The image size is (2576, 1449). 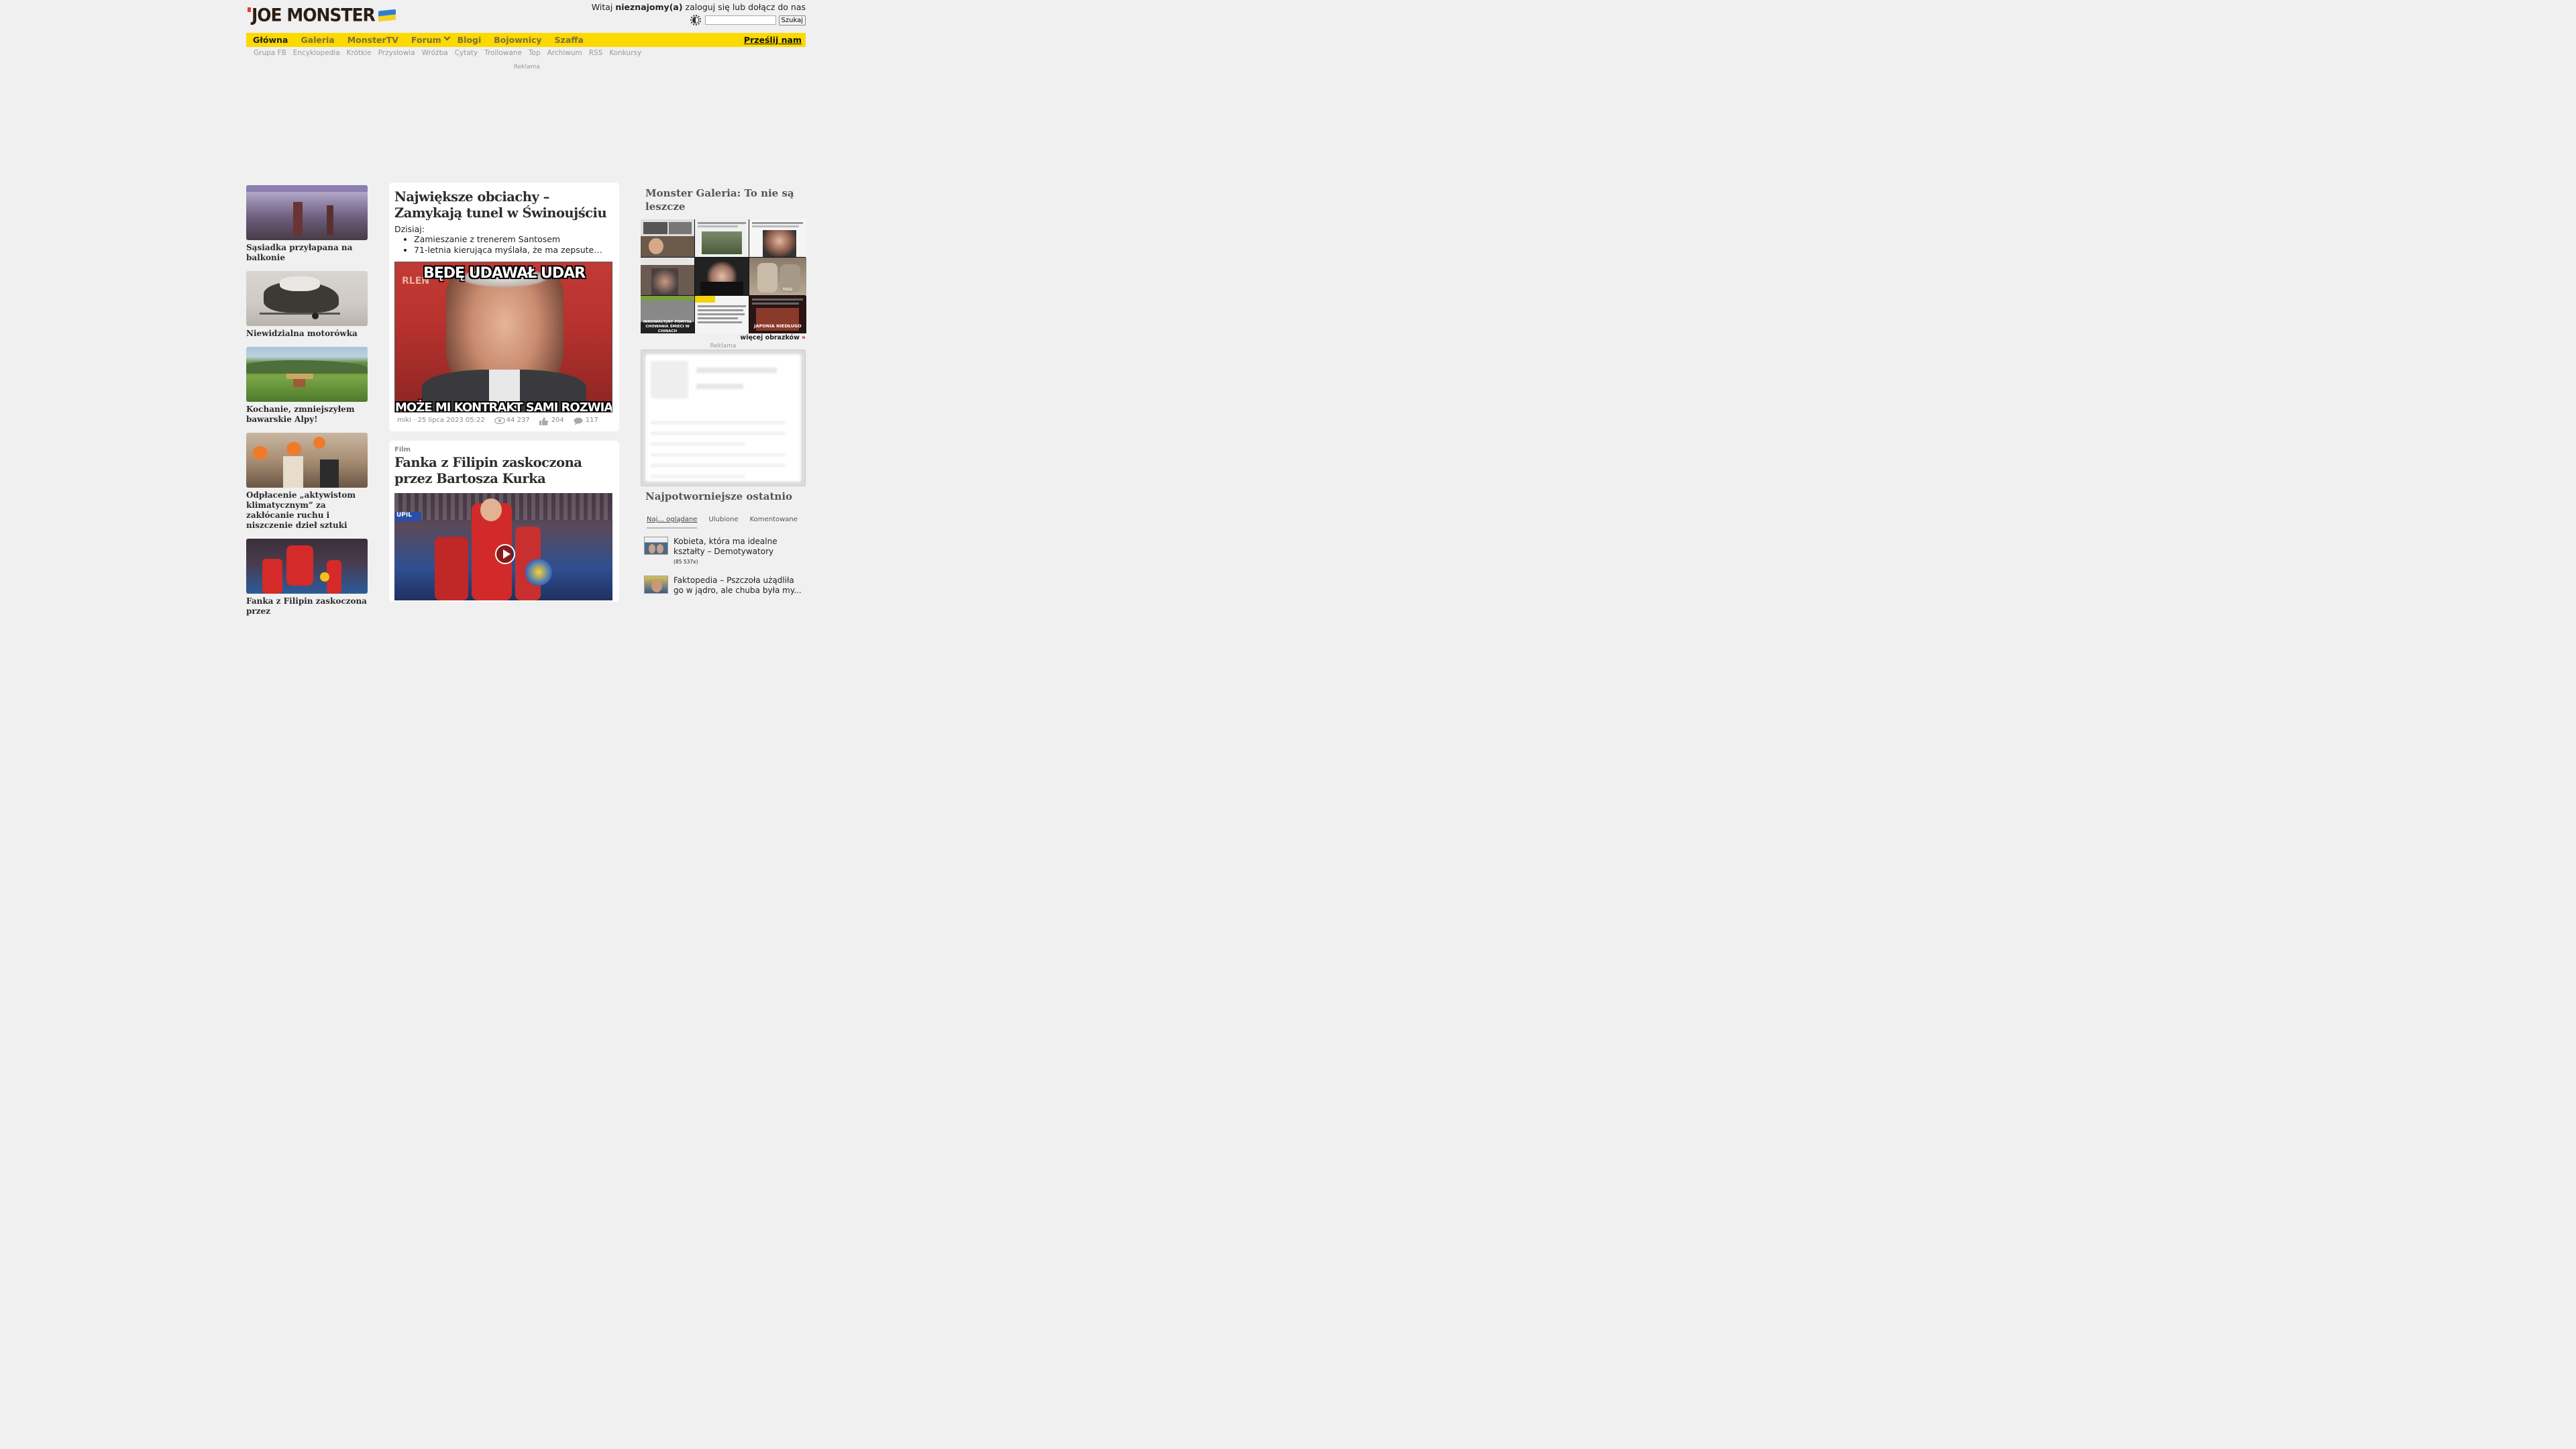 I want to click on tab-commented: Komentowane, so click(x=774, y=522).